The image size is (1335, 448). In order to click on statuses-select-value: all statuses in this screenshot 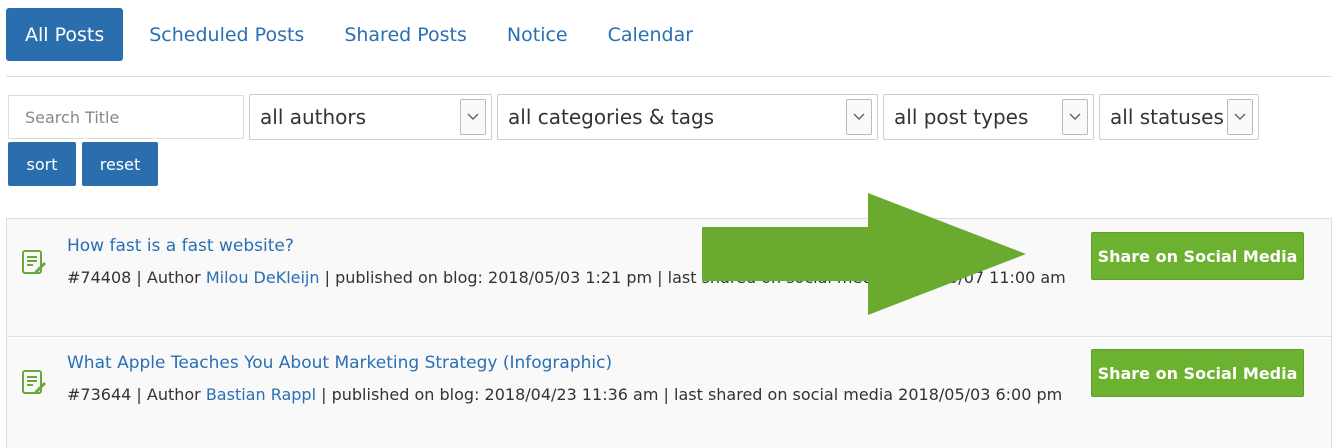, I will do `click(1167, 117)`.